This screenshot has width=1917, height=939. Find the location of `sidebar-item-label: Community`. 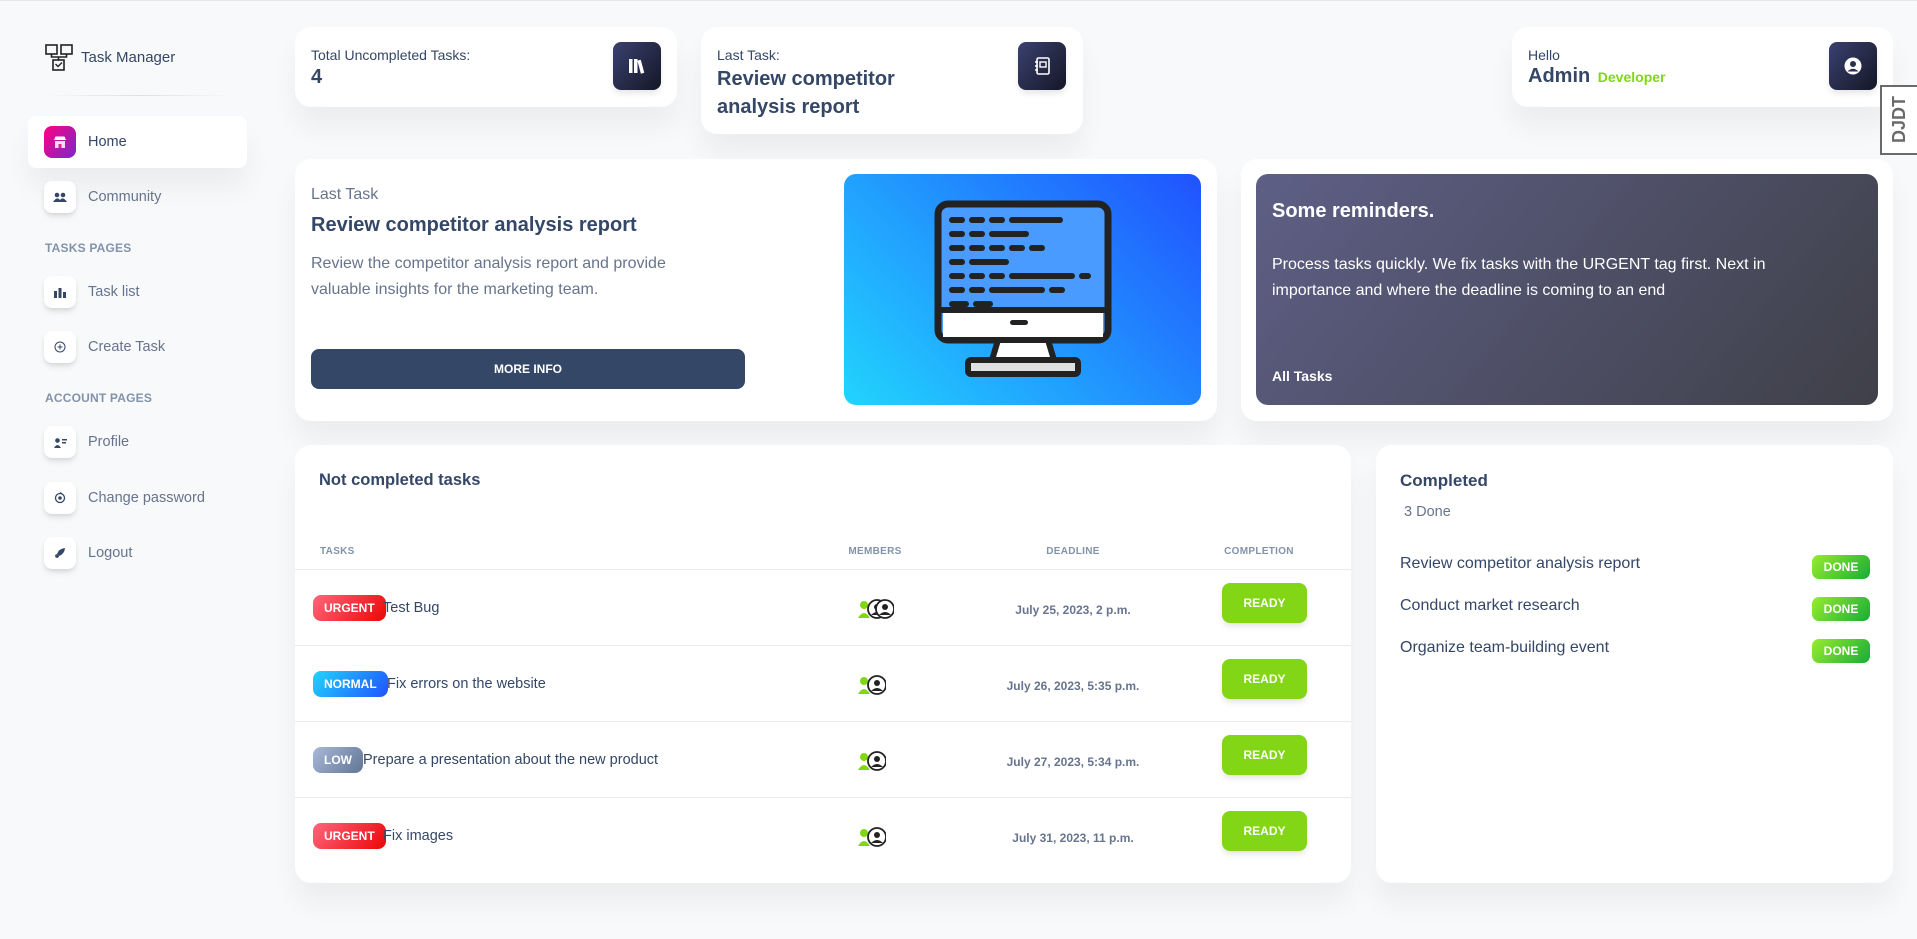

sidebar-item-label: Community is located at coordinates (125, 197).